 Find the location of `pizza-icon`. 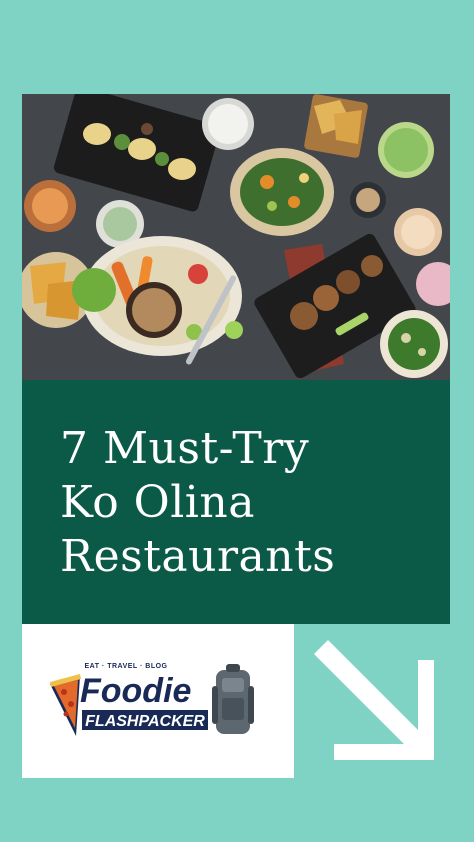

pizza-icon is located at coordinates (65, 705).